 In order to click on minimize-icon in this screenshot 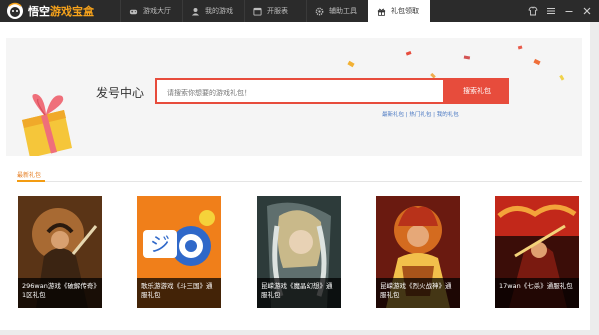, I will do `click(569, 11)`.